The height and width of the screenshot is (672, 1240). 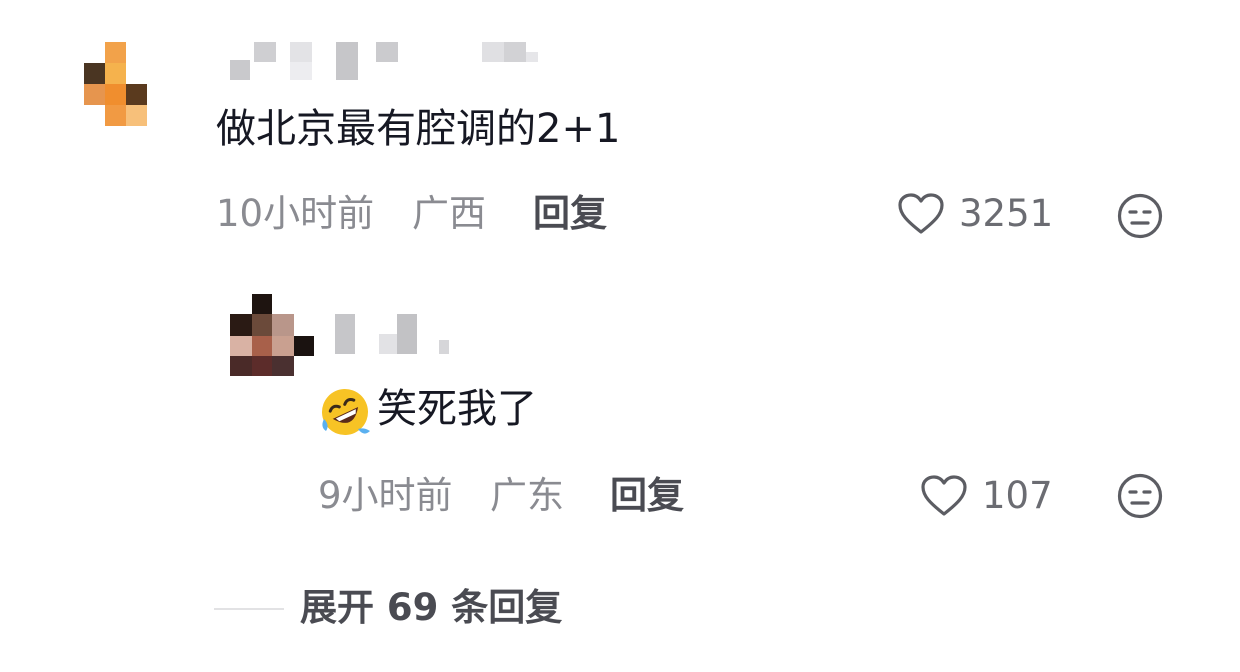 I want to click on like-button: 3251, so click(x=975, y=214).